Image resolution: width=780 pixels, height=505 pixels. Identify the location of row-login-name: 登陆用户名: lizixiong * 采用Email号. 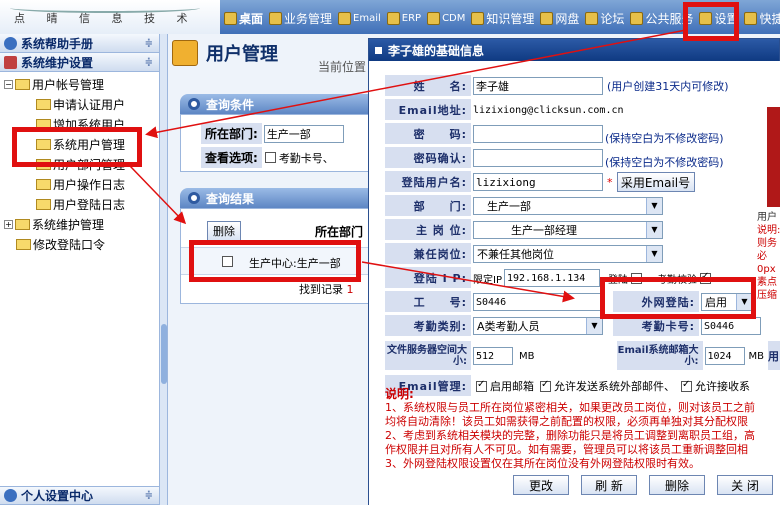
(540, 182).